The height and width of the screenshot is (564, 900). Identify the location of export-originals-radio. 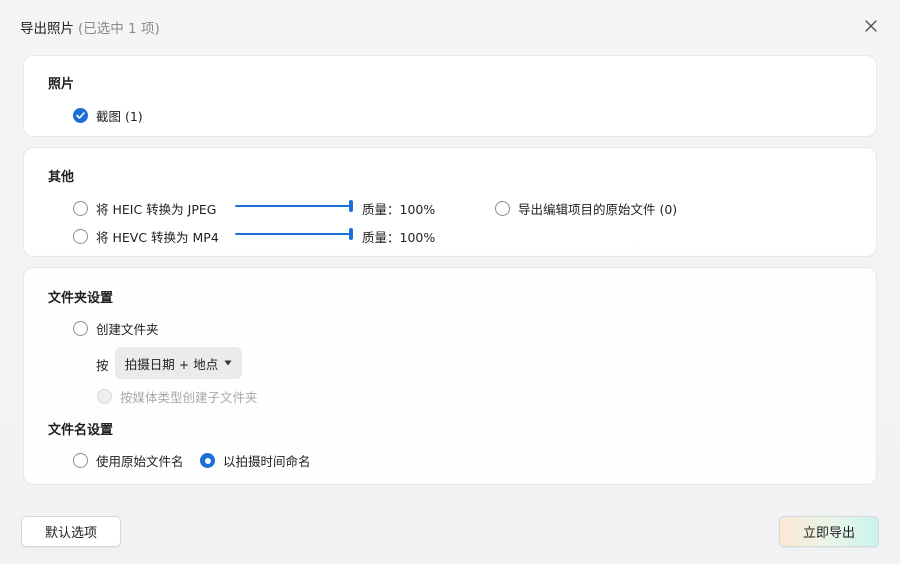
(502, 208).